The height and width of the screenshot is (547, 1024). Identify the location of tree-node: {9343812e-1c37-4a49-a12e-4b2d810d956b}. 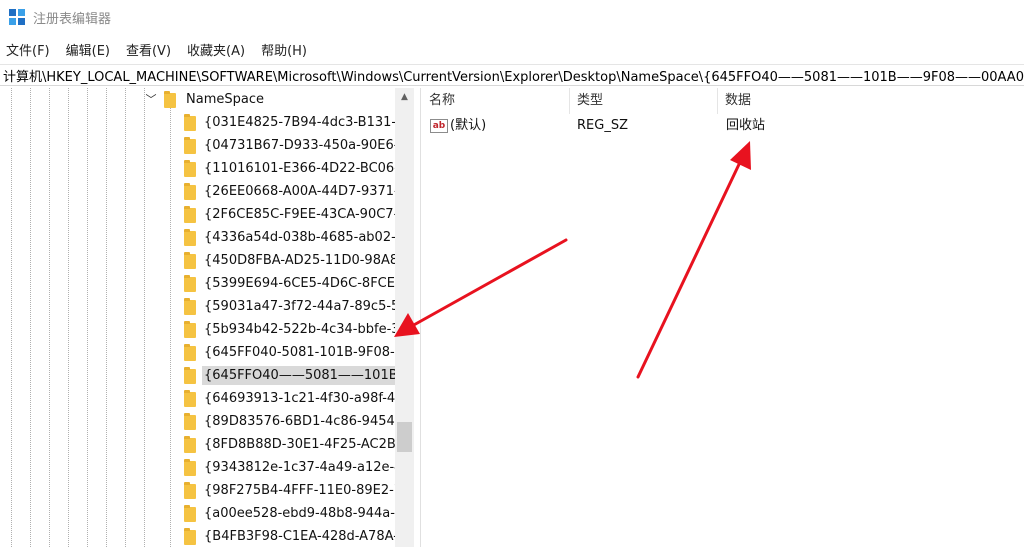
(197, 467).